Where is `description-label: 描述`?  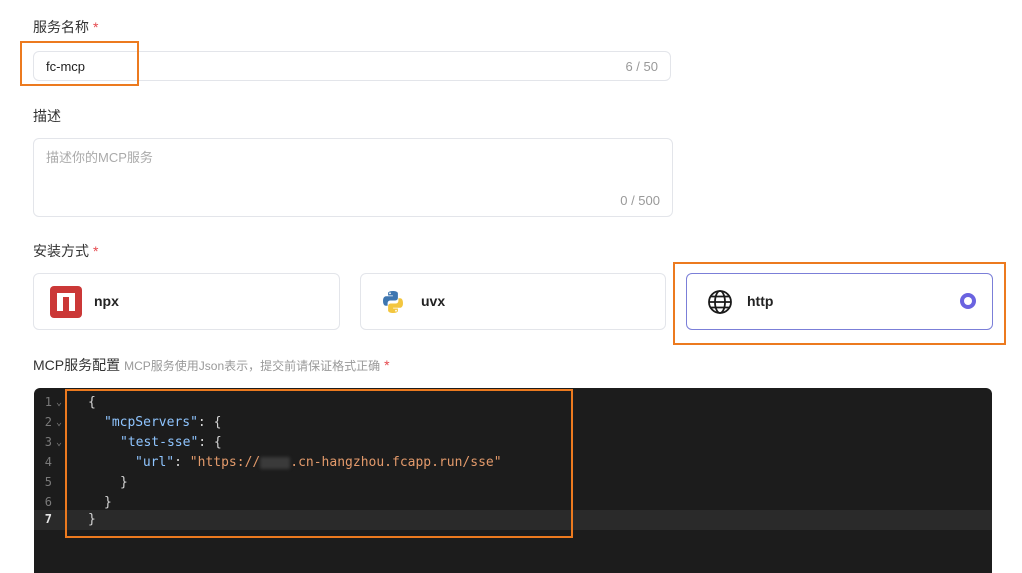
description-label: 描述 is located at coordinates (47, 116).